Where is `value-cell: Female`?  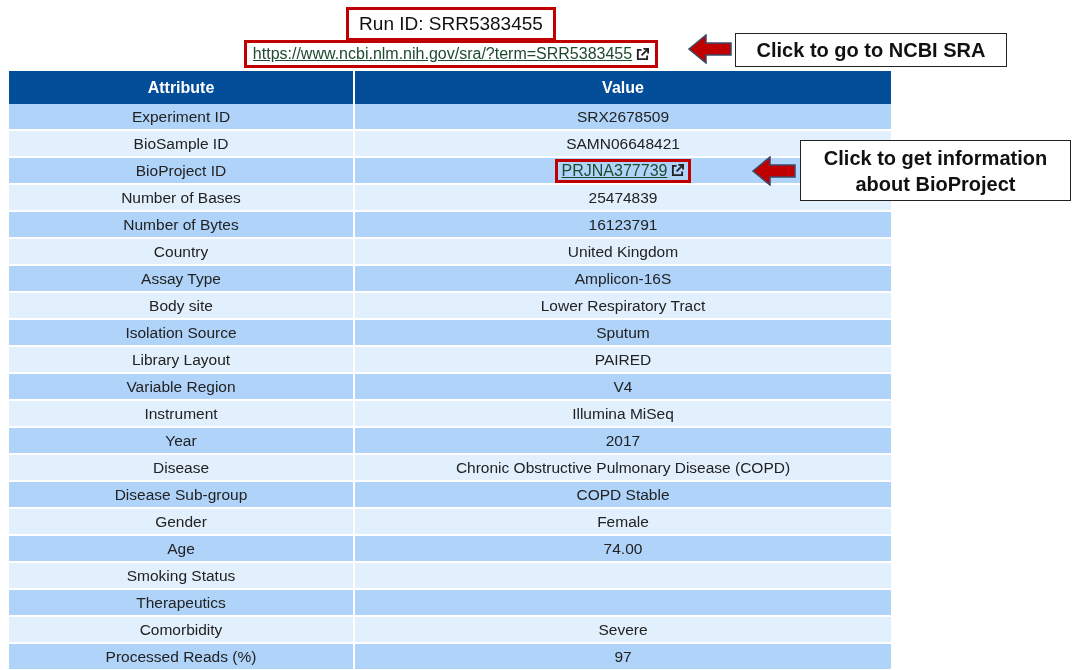 value-cell: Female is located at coordinates (623, 521).